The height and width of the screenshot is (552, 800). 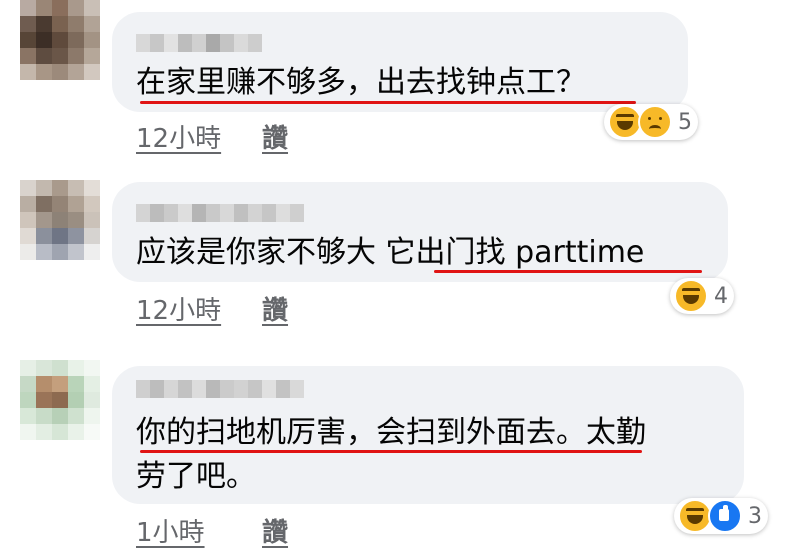 I want to click on reactions-summary: 3, so click(x=721, y=516).